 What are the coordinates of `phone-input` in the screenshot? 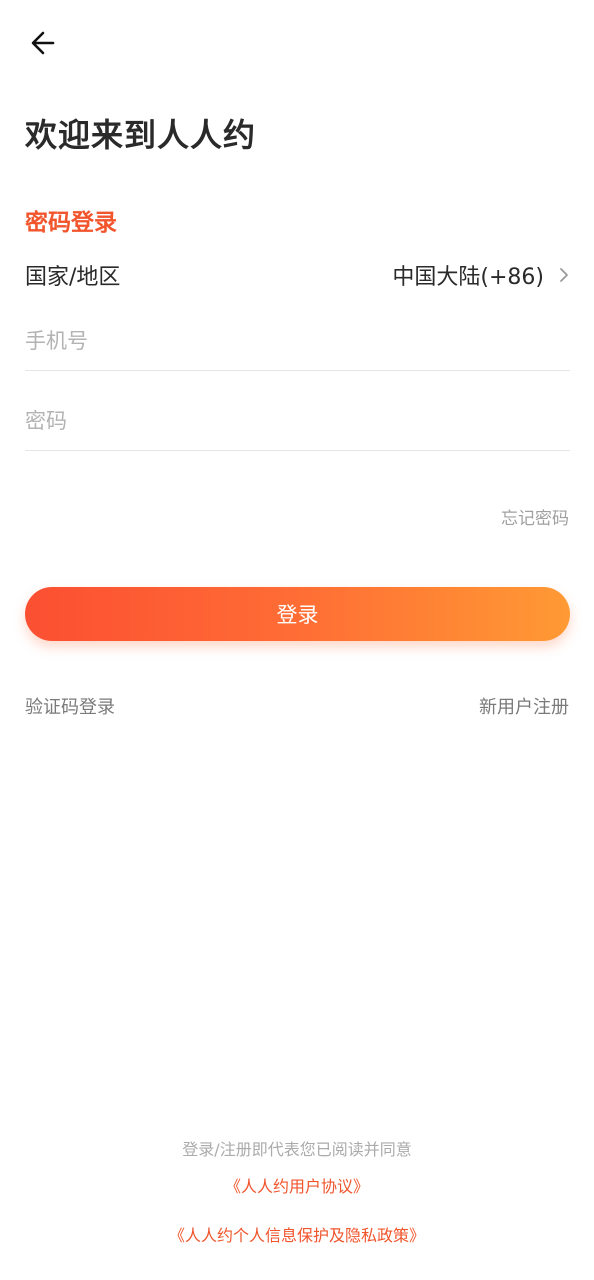 It's located at (297, 341).